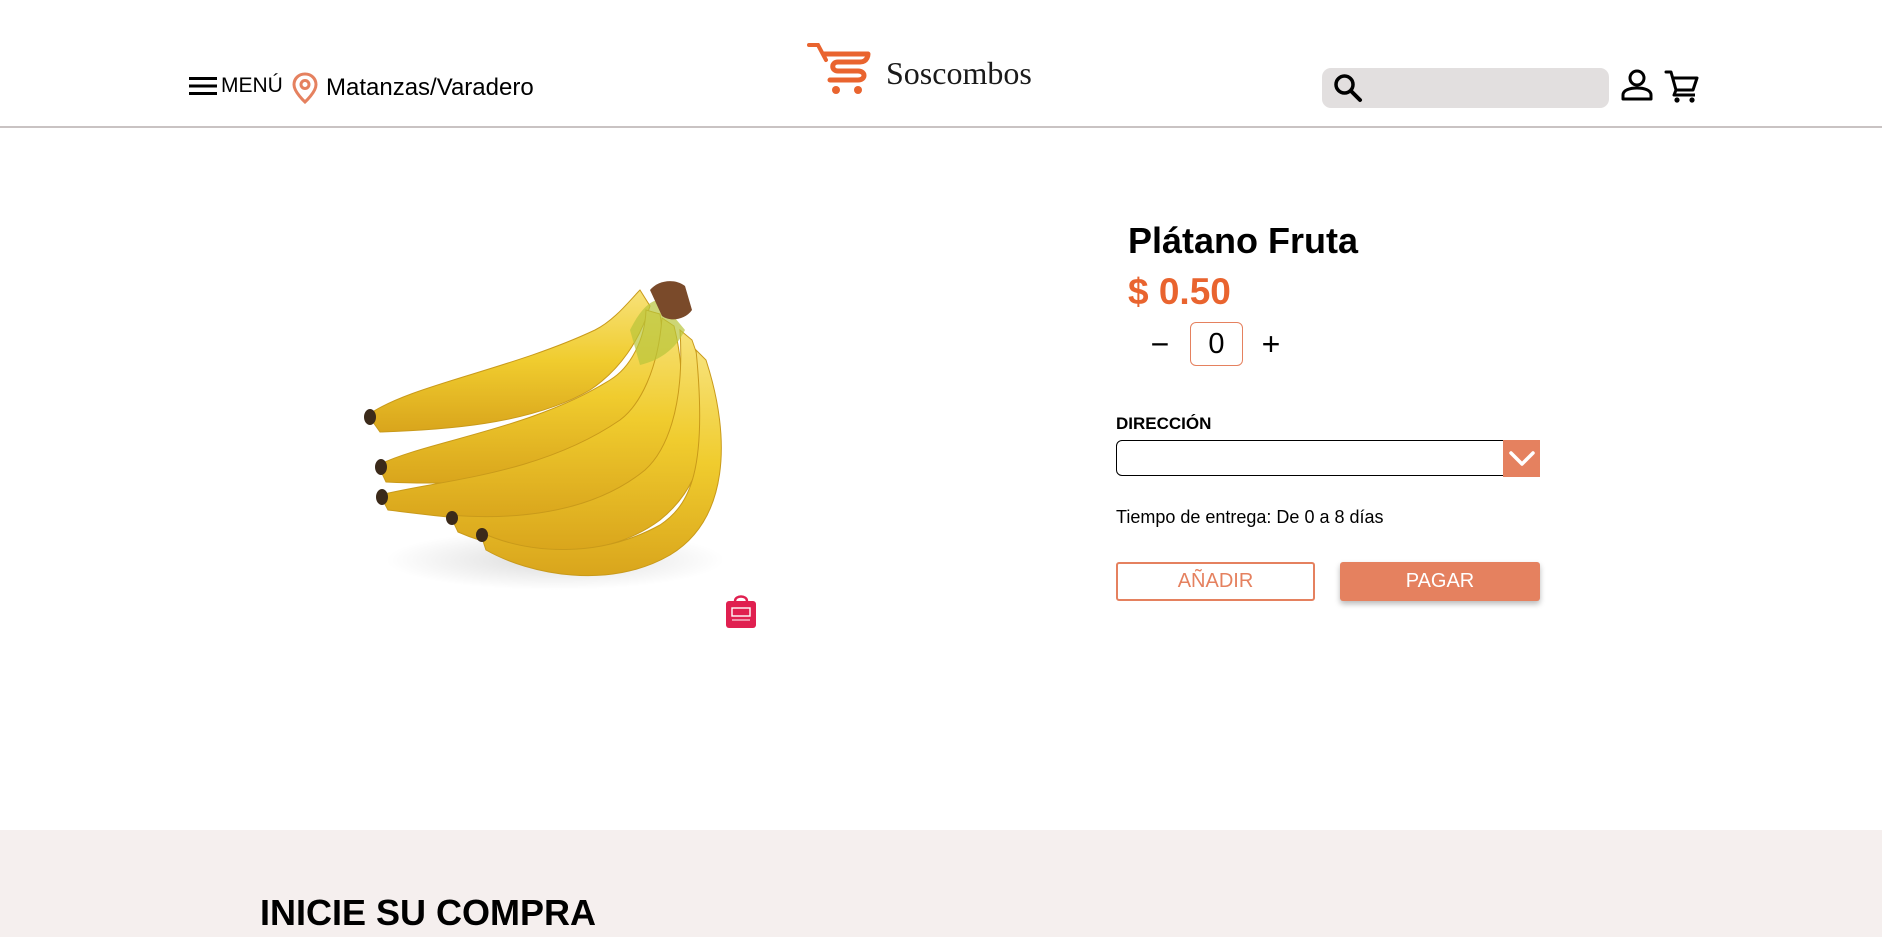 The image size is (1882, 937). Describe the element at coordinates (1160, 344) in the screenshot. I see `decrease-quantity-button: −` at that location.